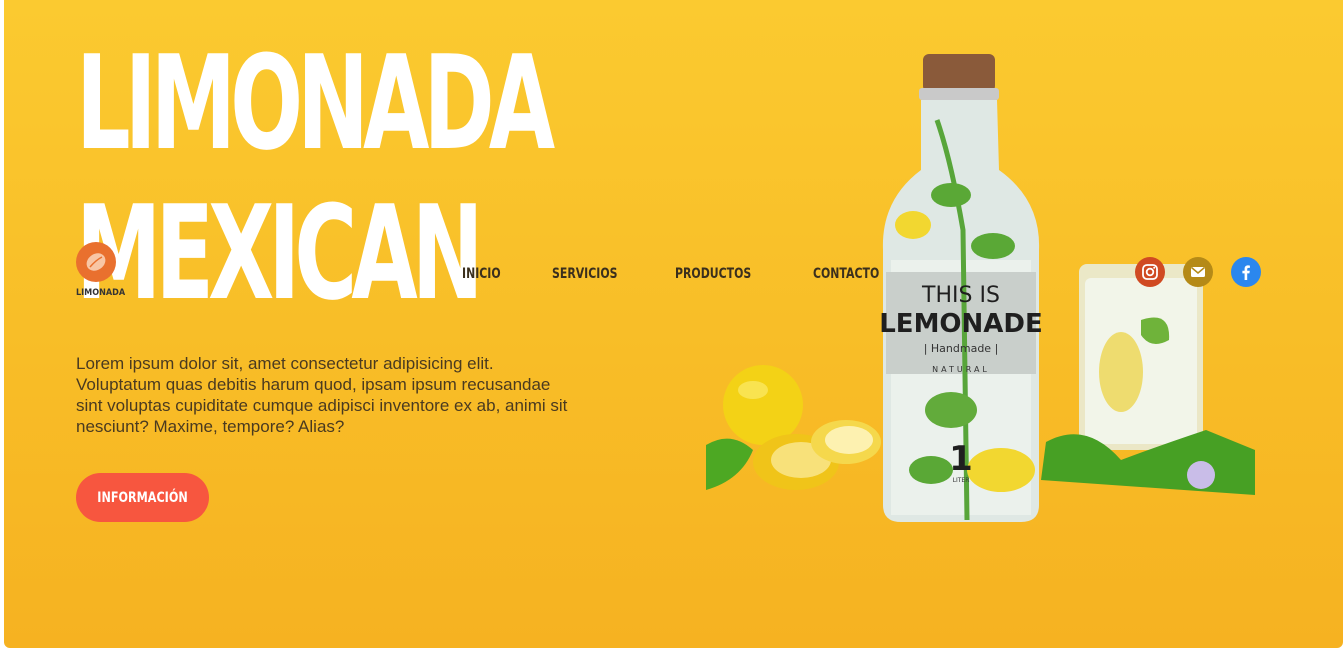 This screenshot has width=1343, height=648. I want to click on bottle-label-line3: | Handmade |, so click(961, 348).